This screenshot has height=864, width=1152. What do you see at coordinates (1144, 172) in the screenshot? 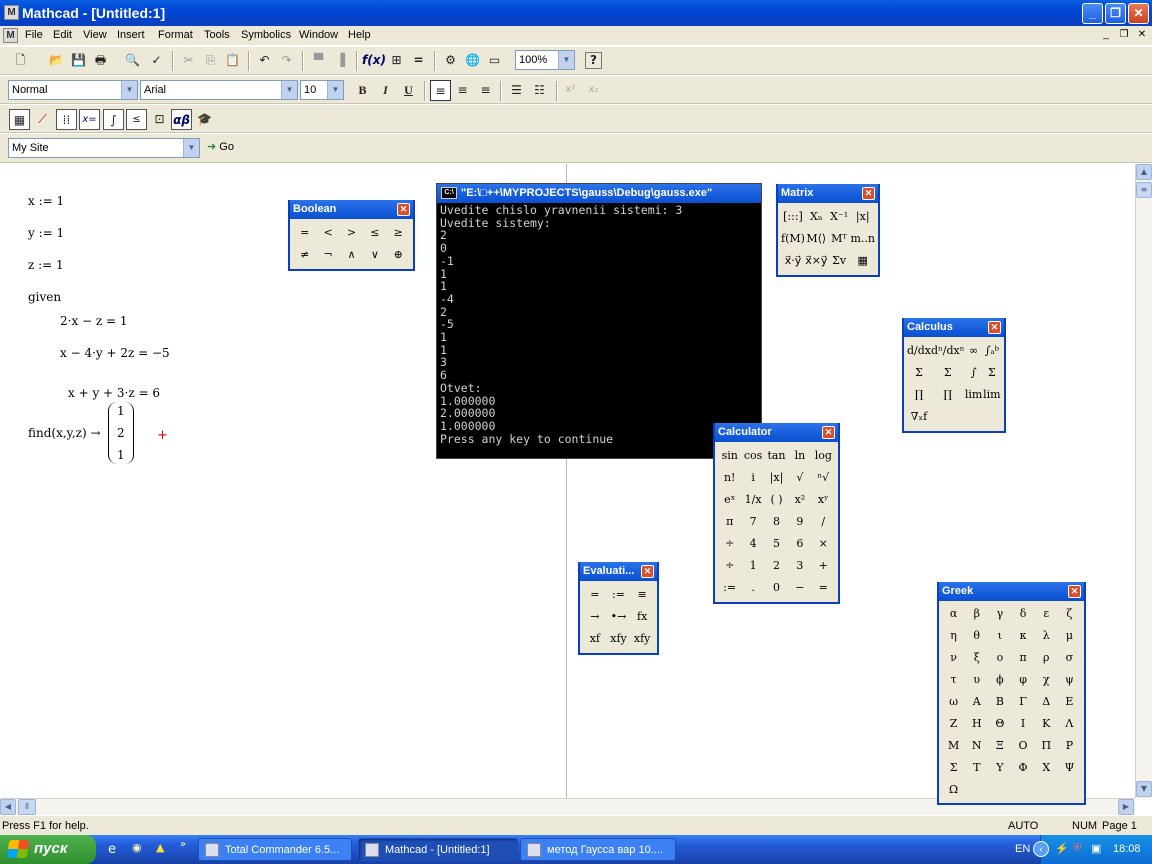
I see `scroll-up-icon: ▲` at bounding box center [1144, 172].